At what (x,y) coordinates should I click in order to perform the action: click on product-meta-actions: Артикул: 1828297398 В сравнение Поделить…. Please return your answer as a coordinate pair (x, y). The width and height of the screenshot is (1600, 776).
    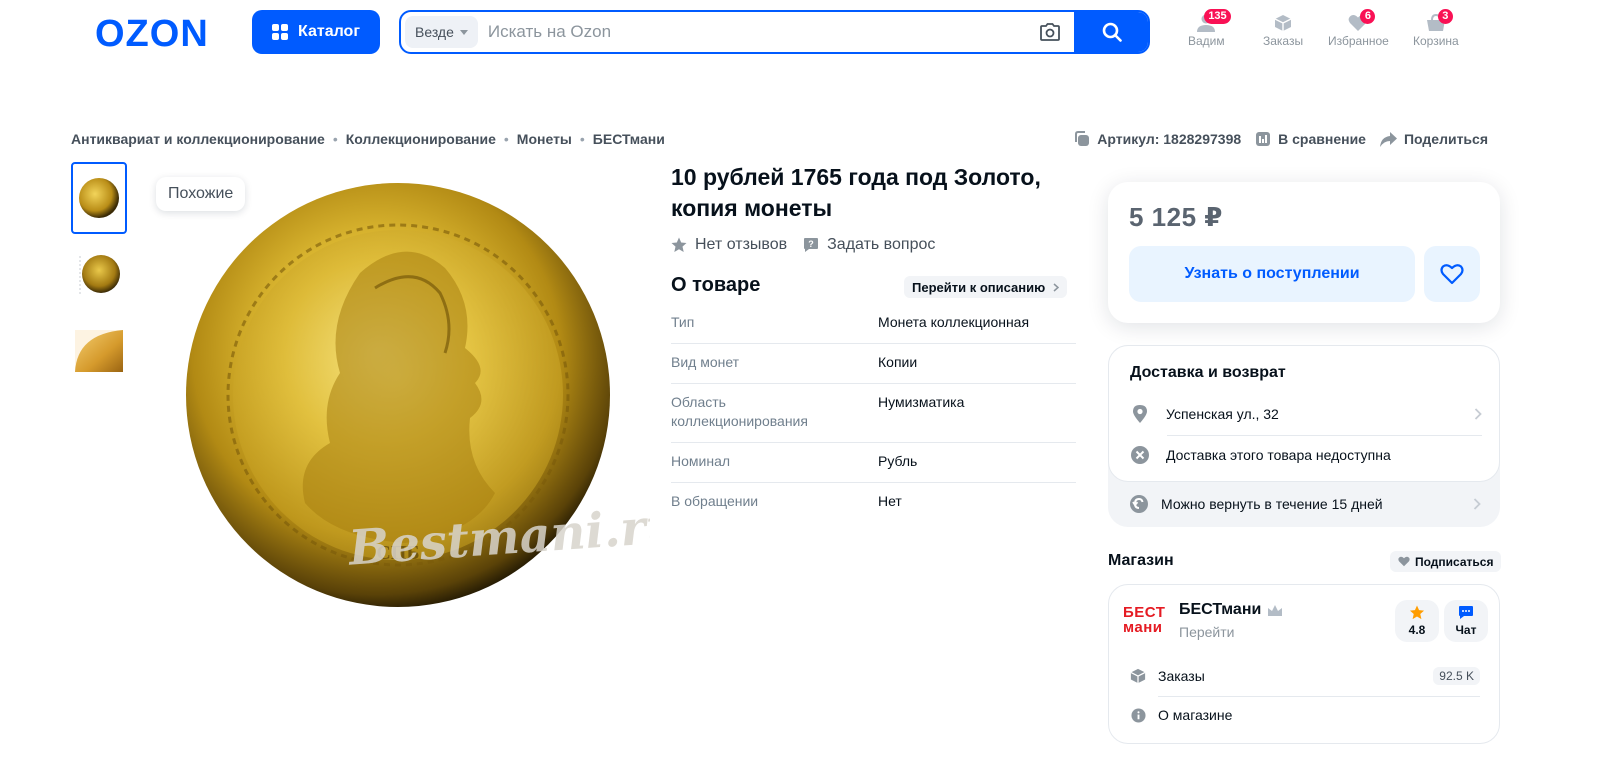
    Looking at the image, I should click on (1281, 139).